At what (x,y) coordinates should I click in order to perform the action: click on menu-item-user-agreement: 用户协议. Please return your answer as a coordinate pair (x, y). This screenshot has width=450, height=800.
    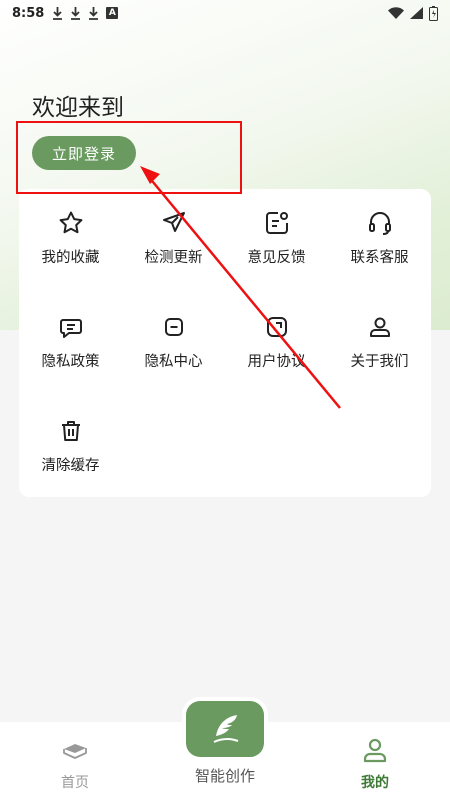
    Looking at the image, I should click on (276, 333).